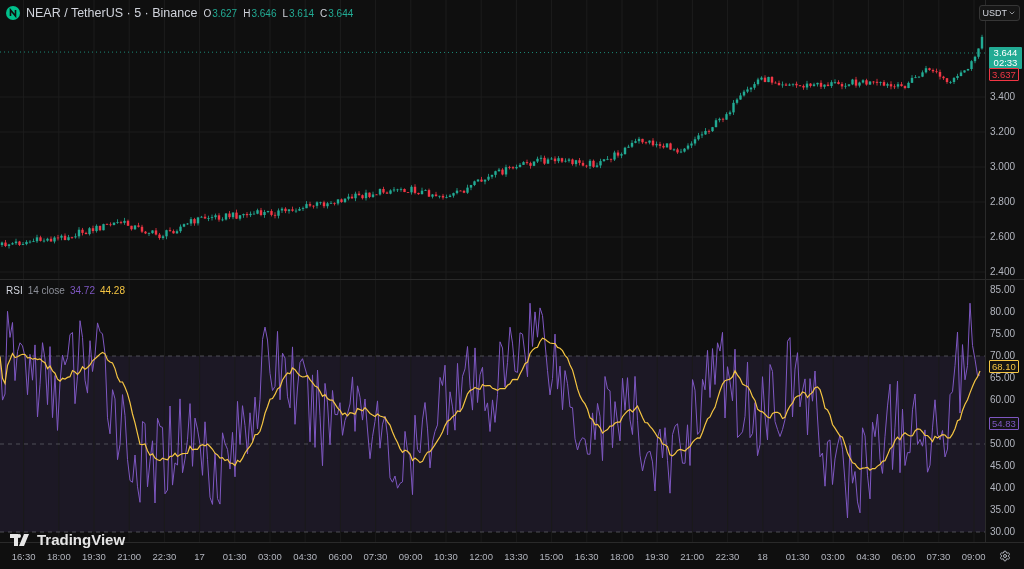 Image resolution: width=1024 pixels, height=569 pixels. What do you see at coordinates (1003, 237) in the screenshot?
I see `price-tick: 2.600` at bounding box center [1003, 237].